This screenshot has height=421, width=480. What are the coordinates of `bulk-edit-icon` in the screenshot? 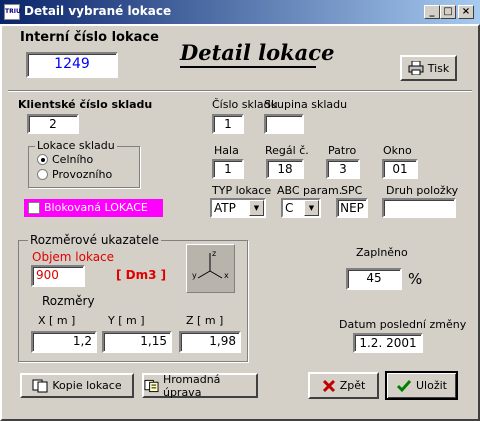 It's located at (151, 385).